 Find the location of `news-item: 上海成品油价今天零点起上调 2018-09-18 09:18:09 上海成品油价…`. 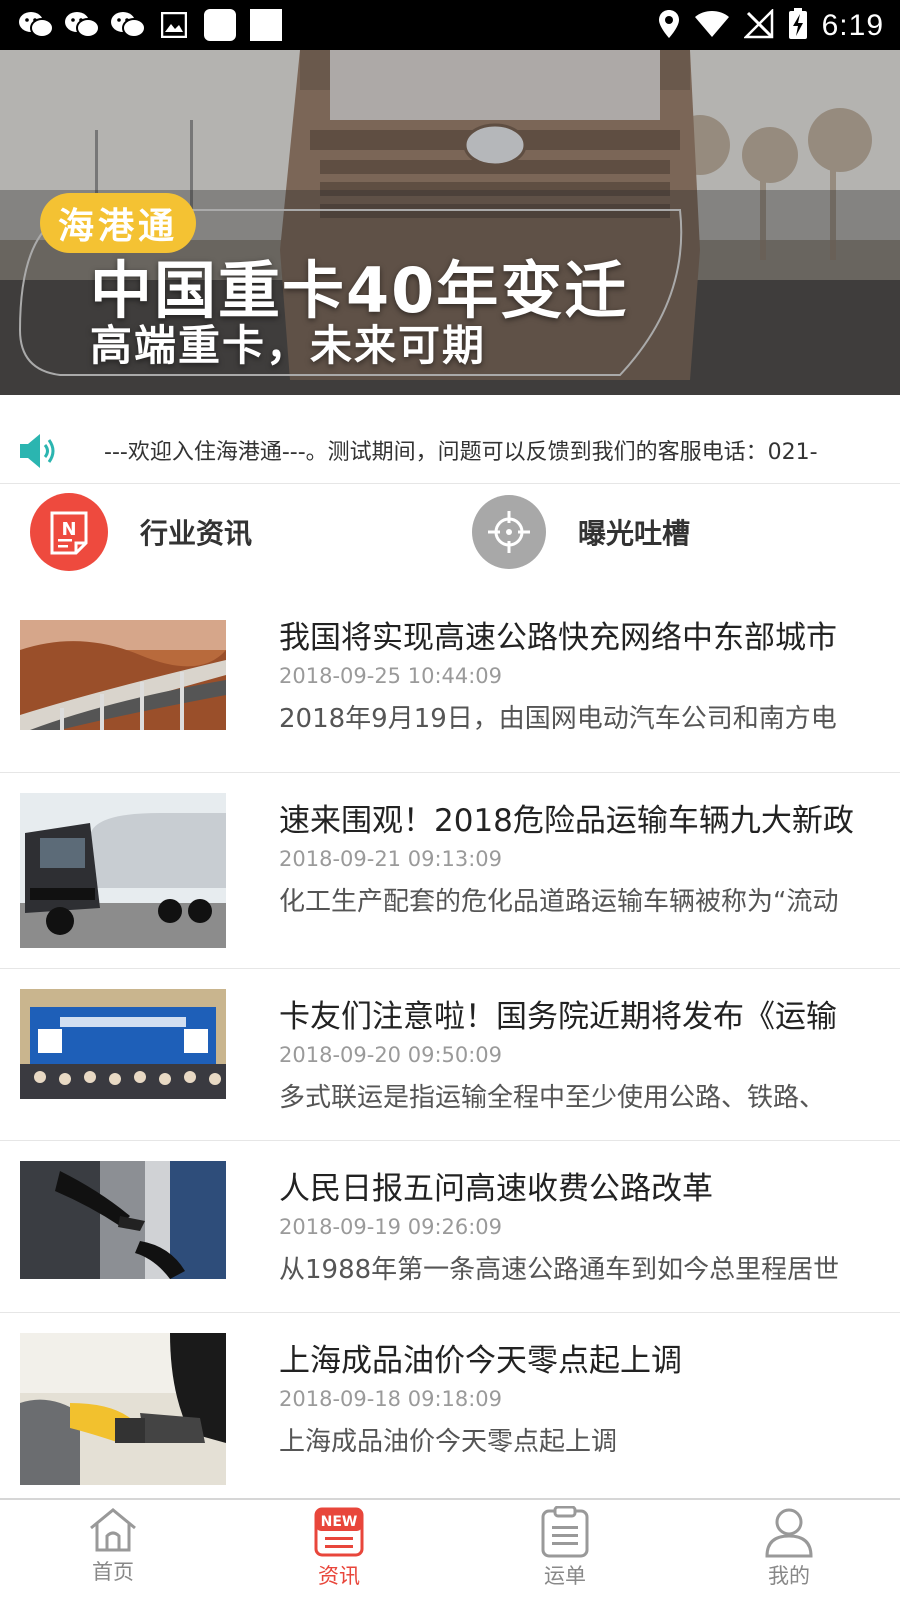

news-item: 上海成品油价今天零点起上调 2018-09-18 09:18:09 上海成品油价… is located at coordinates (450, 1405).